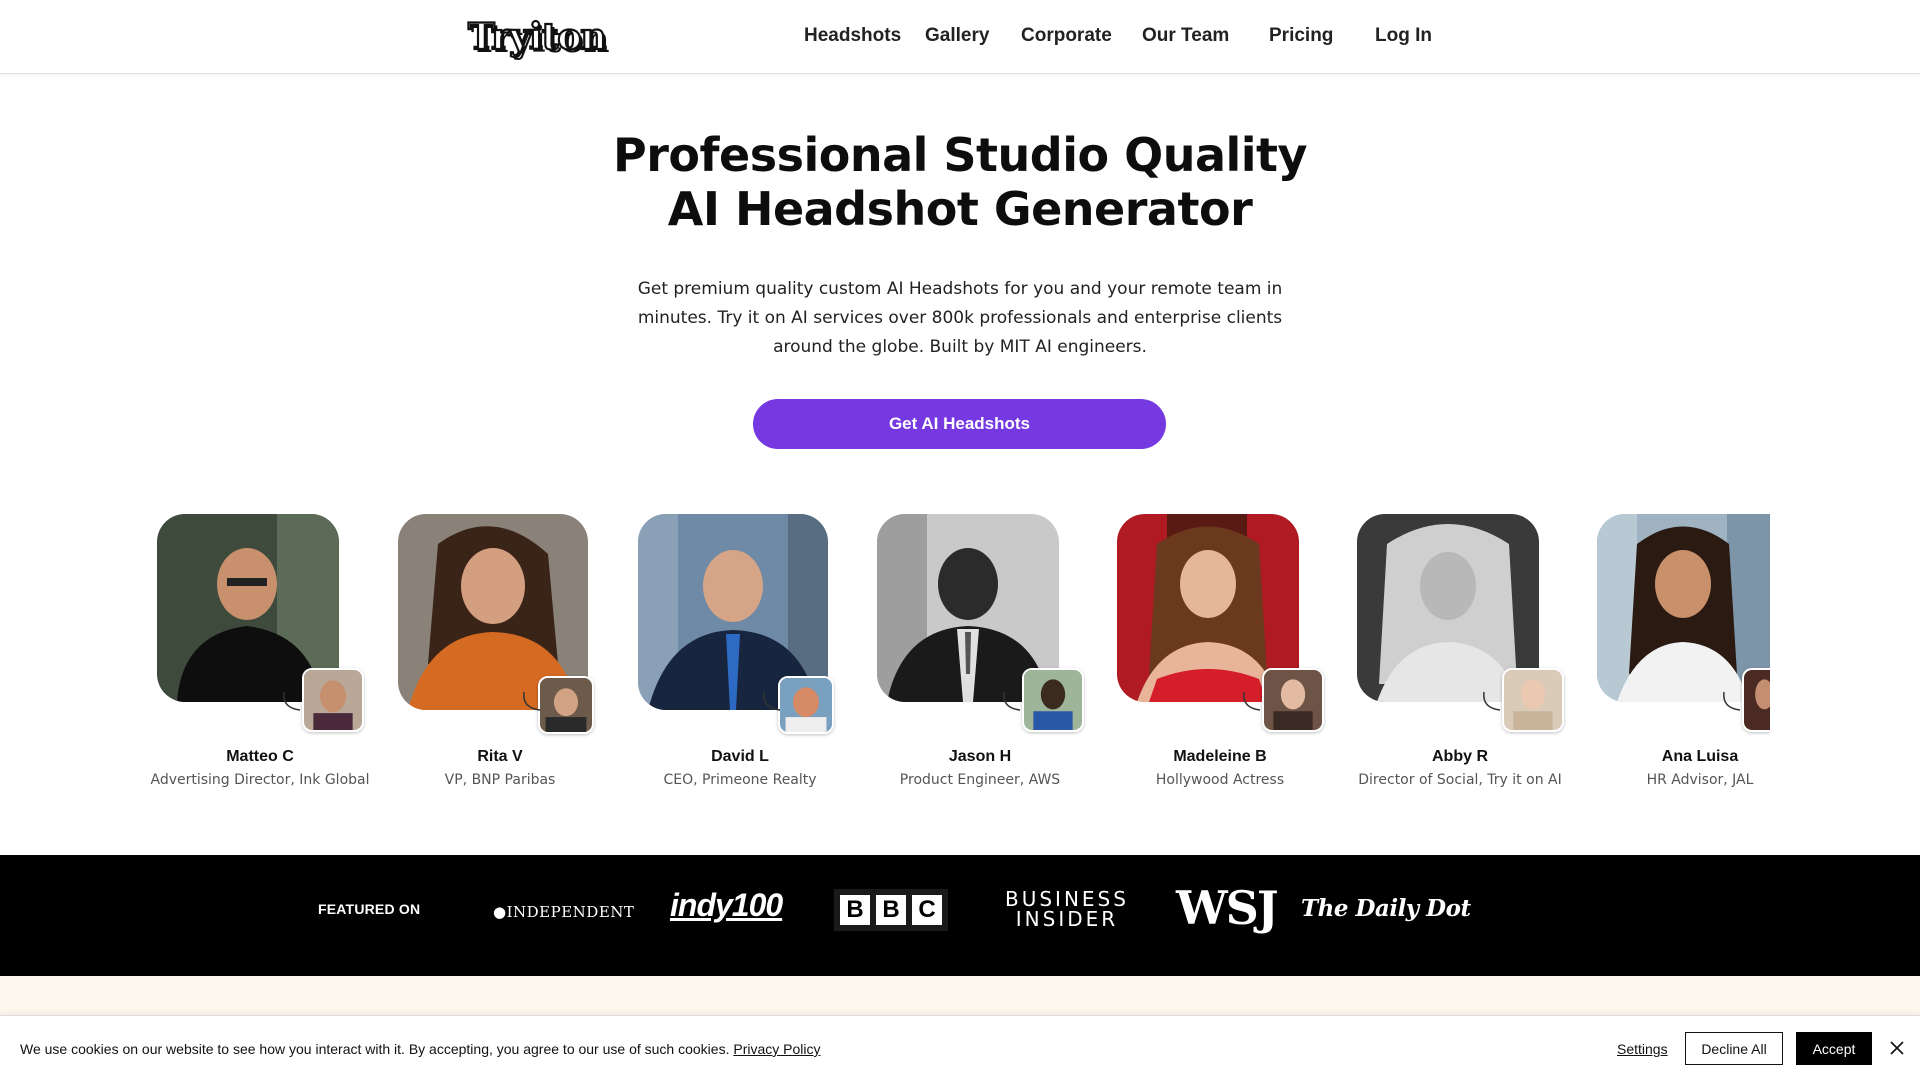 The height and width of the screenshot is (1080, 1920). What do you see at coordinates (1185, 36) in the screenshot?
I see `nav-our-team: Our Team` at bounding box center [1185, 36].